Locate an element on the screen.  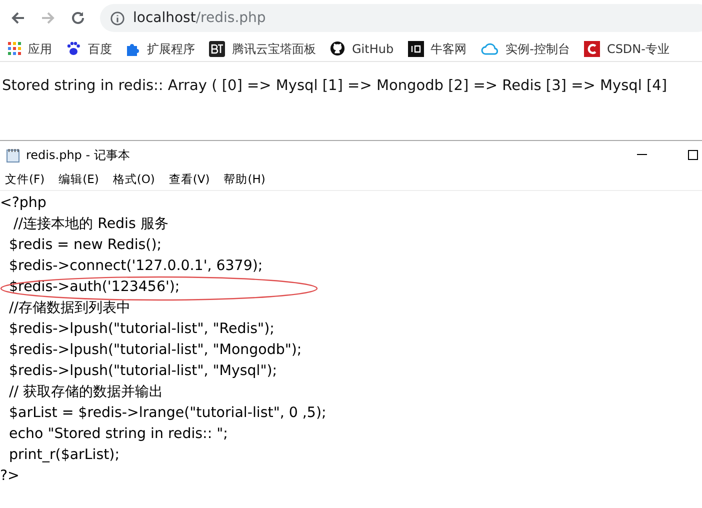
code-line: $redis = new Redis(); is located at coordinates (85, 245).